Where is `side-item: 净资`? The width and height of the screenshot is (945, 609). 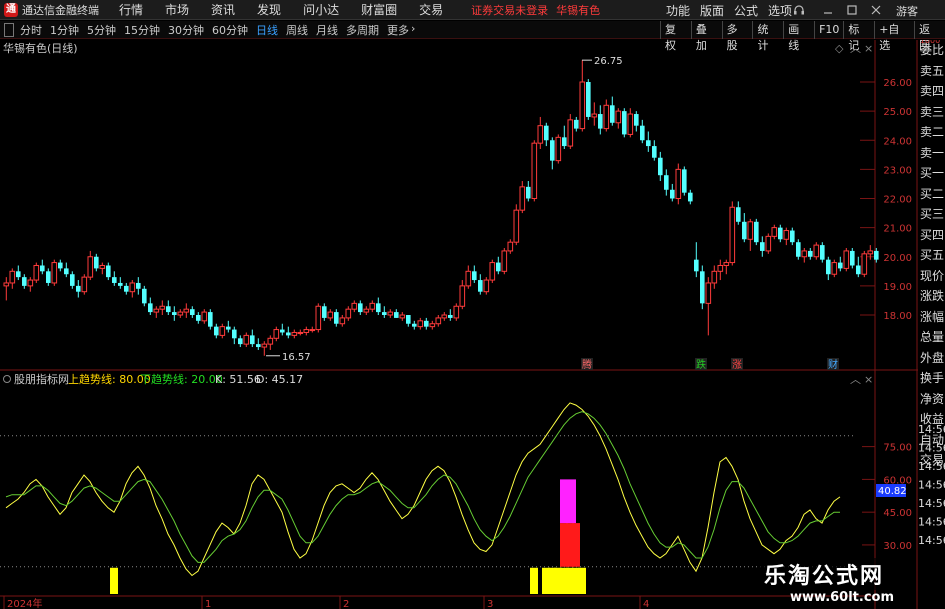 side-item: 净资 is located at coordinates (931, 399).